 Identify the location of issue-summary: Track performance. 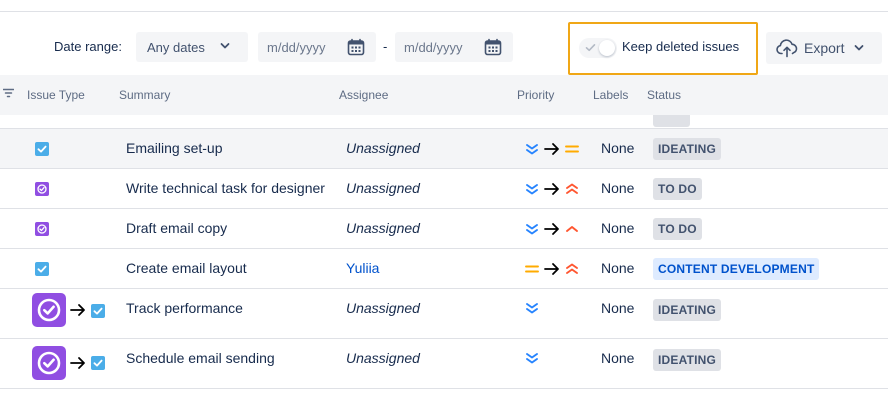
(184, 308).